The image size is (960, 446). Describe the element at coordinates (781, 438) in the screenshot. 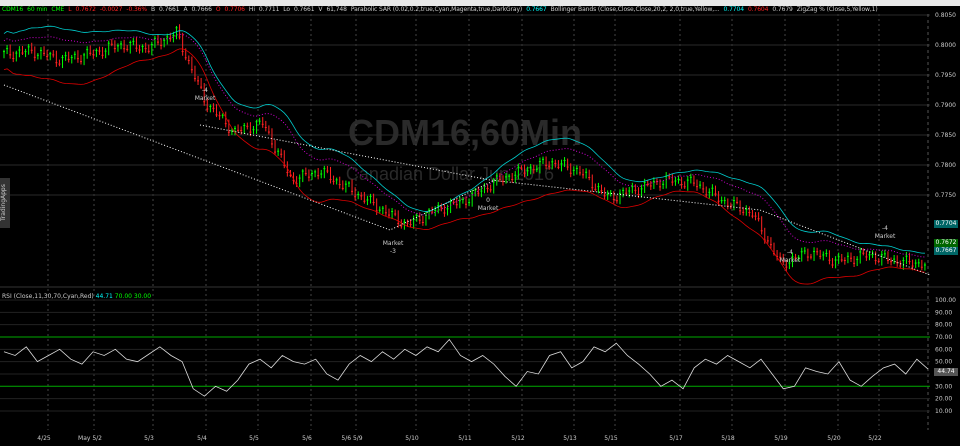

I see `x-tick-label: 5/19` at that location.